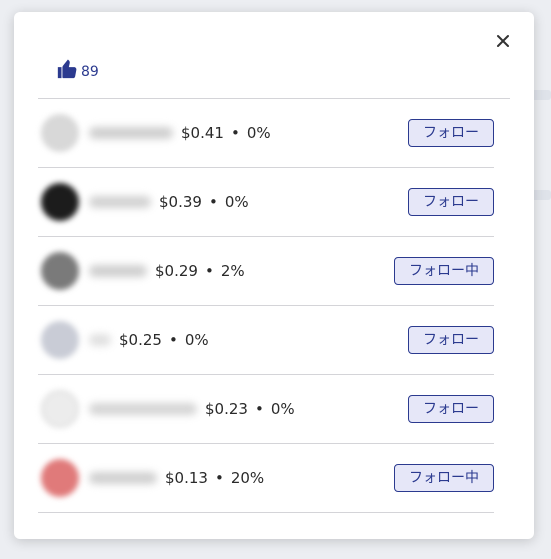  I want to click on user-stats: $0.13 • 20%, so click(215, 478).